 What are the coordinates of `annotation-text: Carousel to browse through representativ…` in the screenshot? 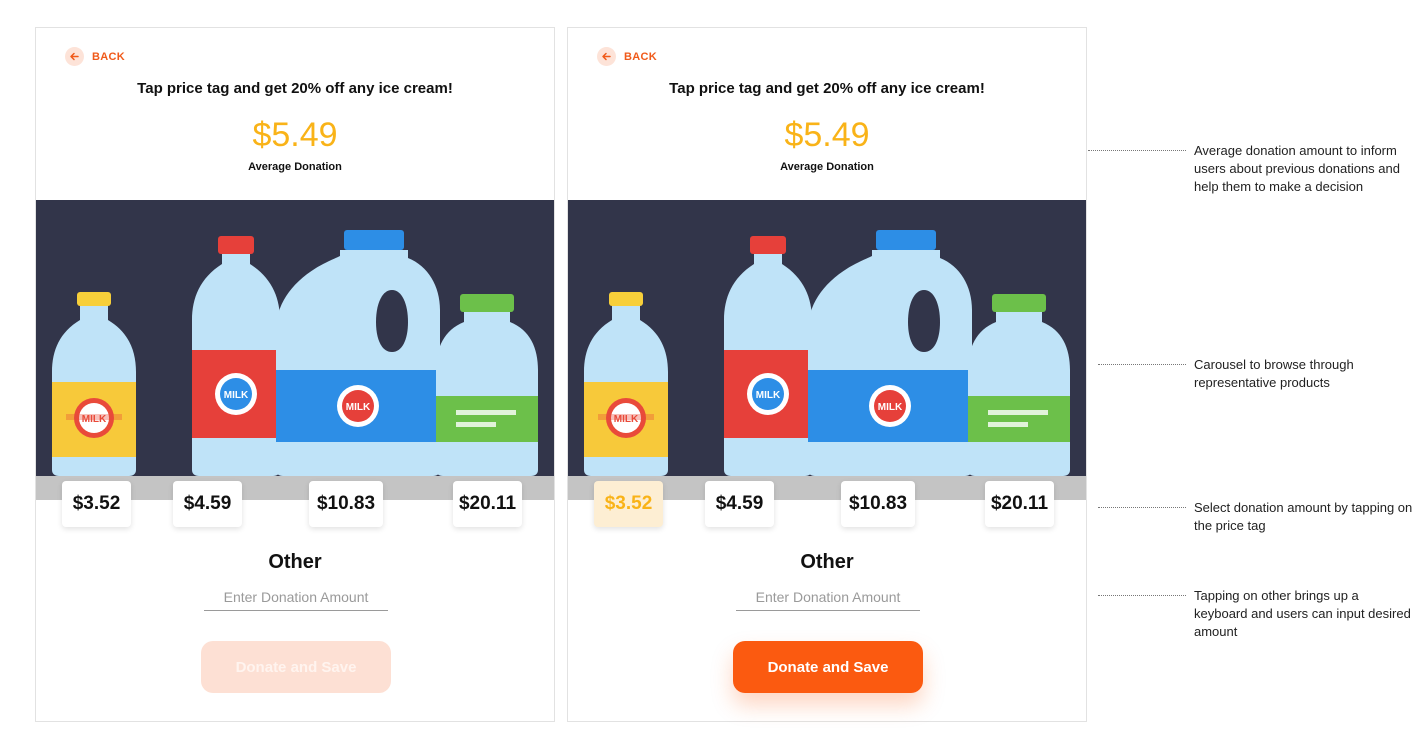 It's located at (1274, 373).